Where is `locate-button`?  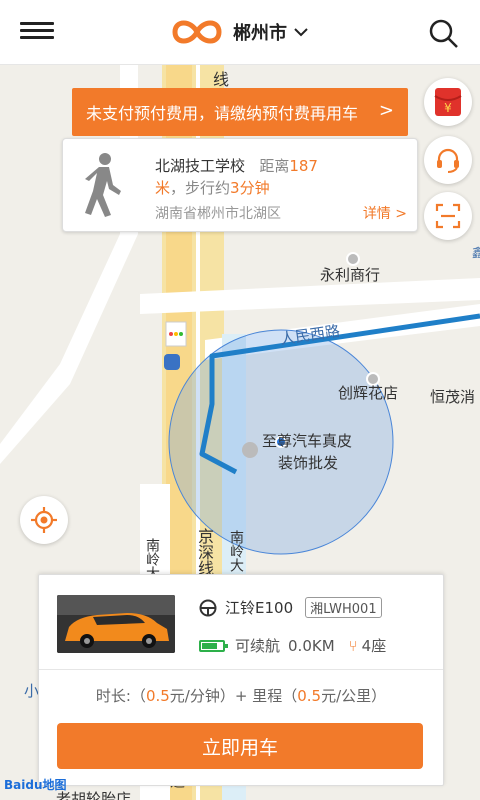
locate-button is located at coordinates (44, 520).